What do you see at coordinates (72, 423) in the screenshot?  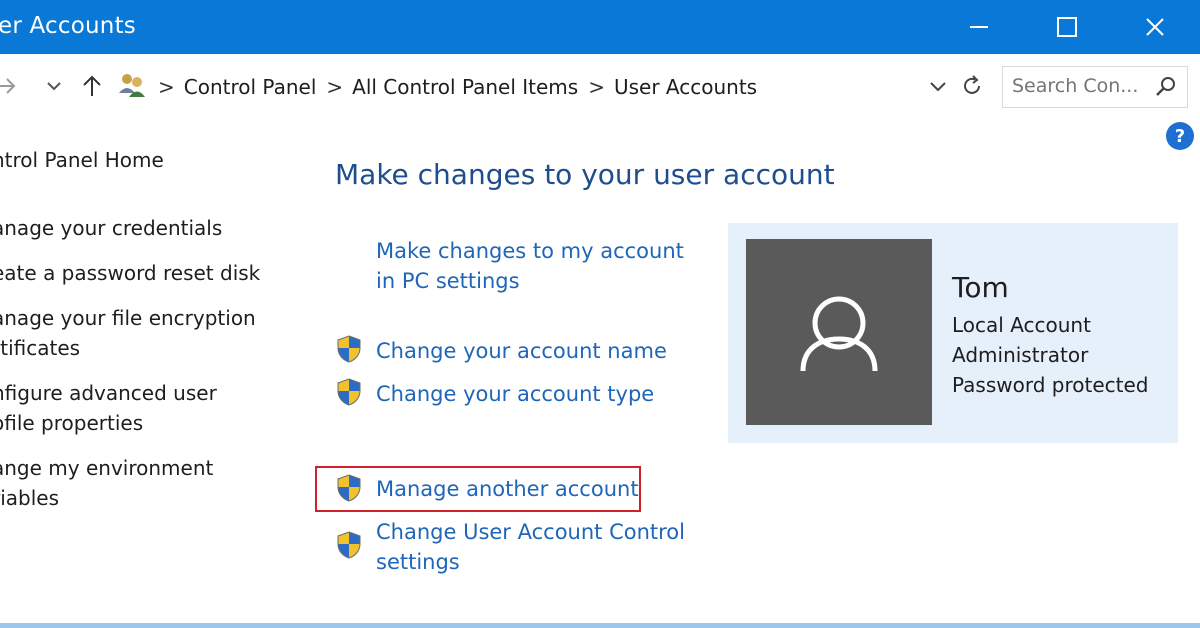 I see `sidebar-item-label: ofile properties` at bounding box center [72, 423].